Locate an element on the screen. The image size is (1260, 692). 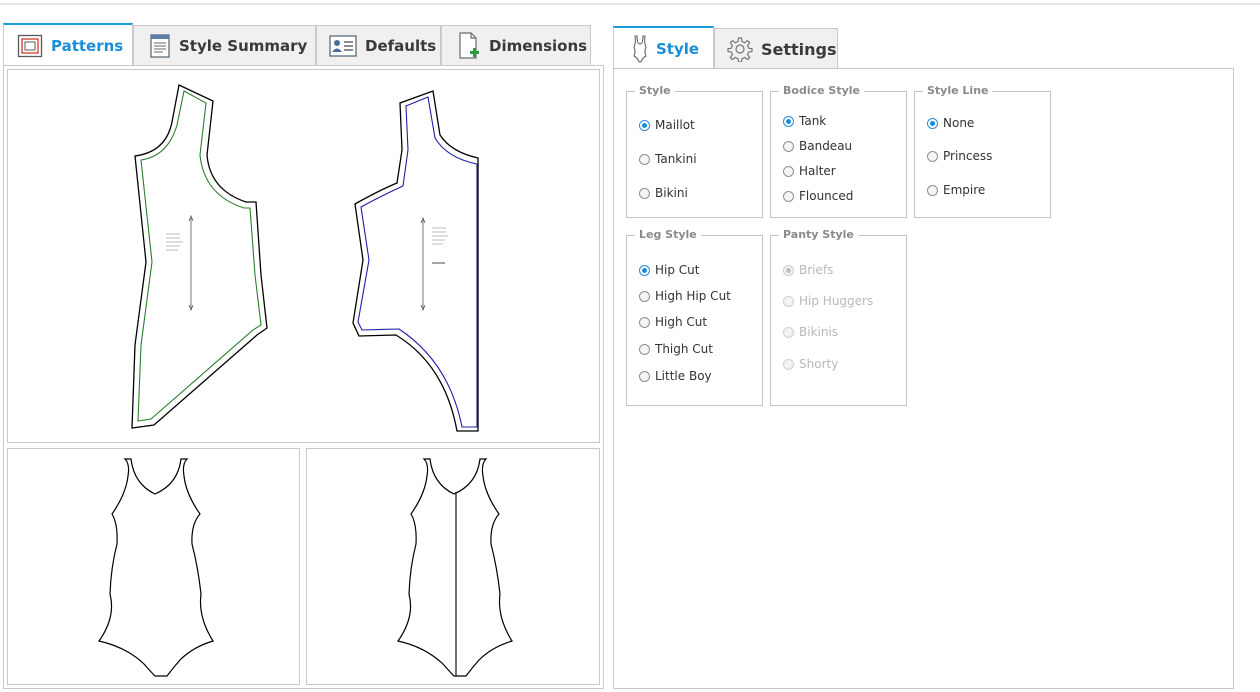
back-pattern-piece is located at coordinates (415, 261).